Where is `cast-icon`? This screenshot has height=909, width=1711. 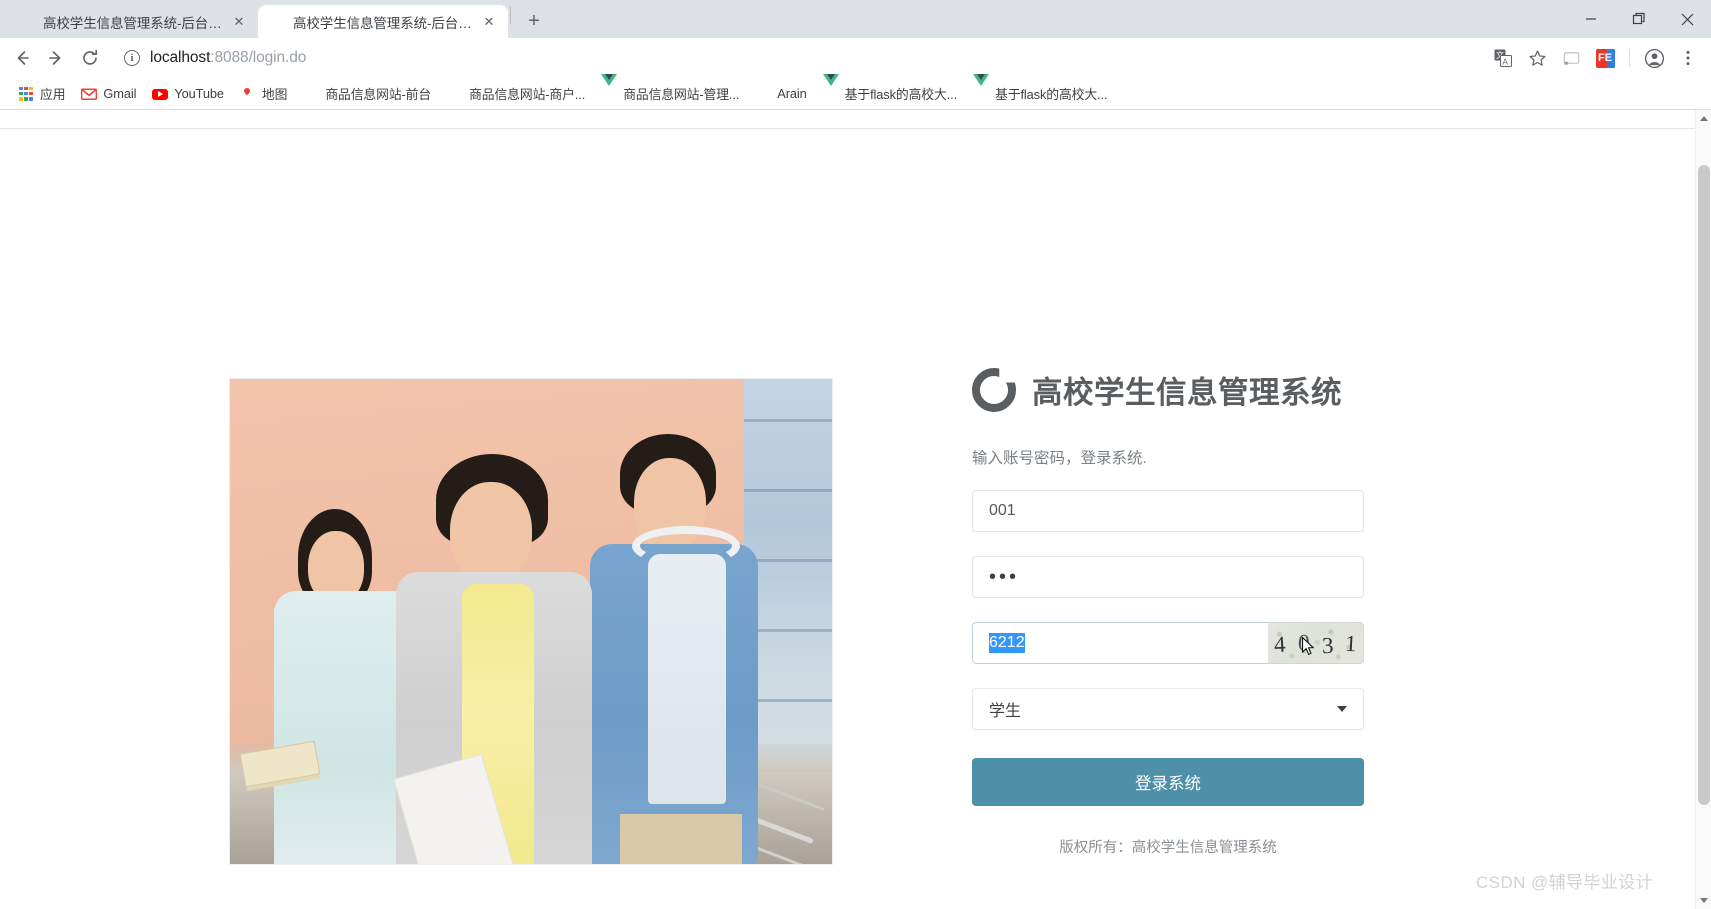 cast-icon is located at coordinates (1571, 58).